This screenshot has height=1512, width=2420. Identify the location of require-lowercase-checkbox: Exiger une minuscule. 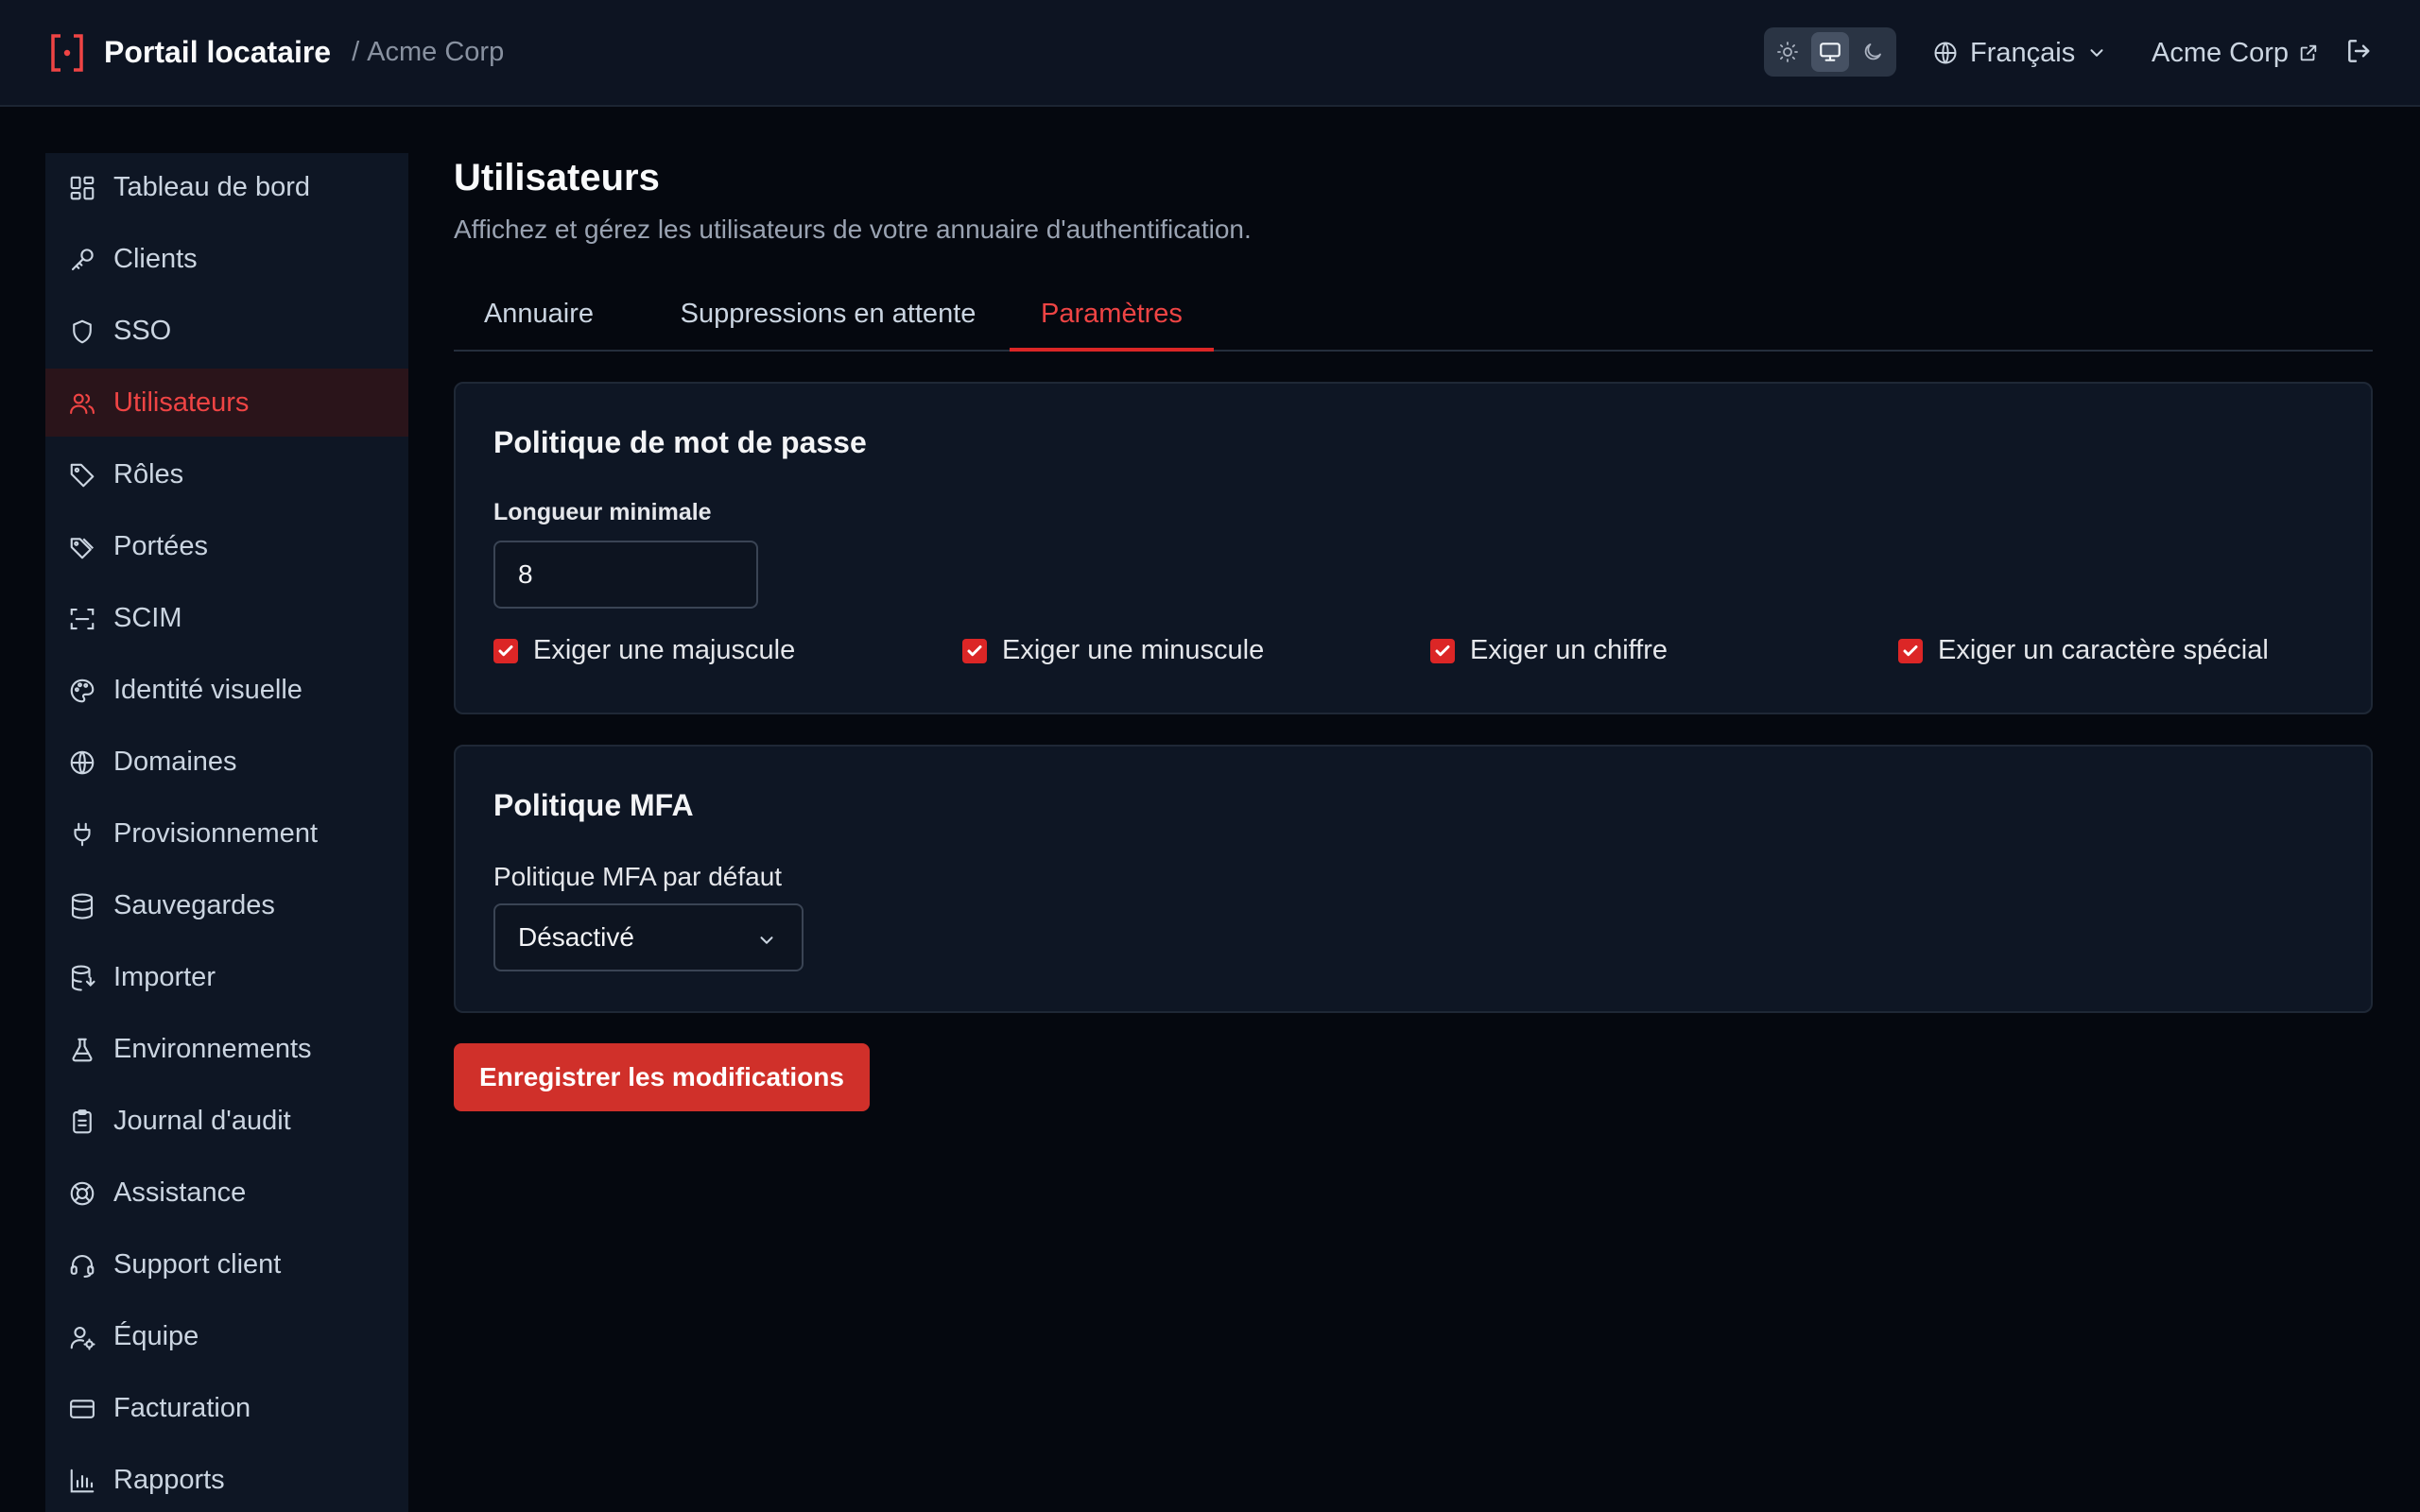
(1113, 650).